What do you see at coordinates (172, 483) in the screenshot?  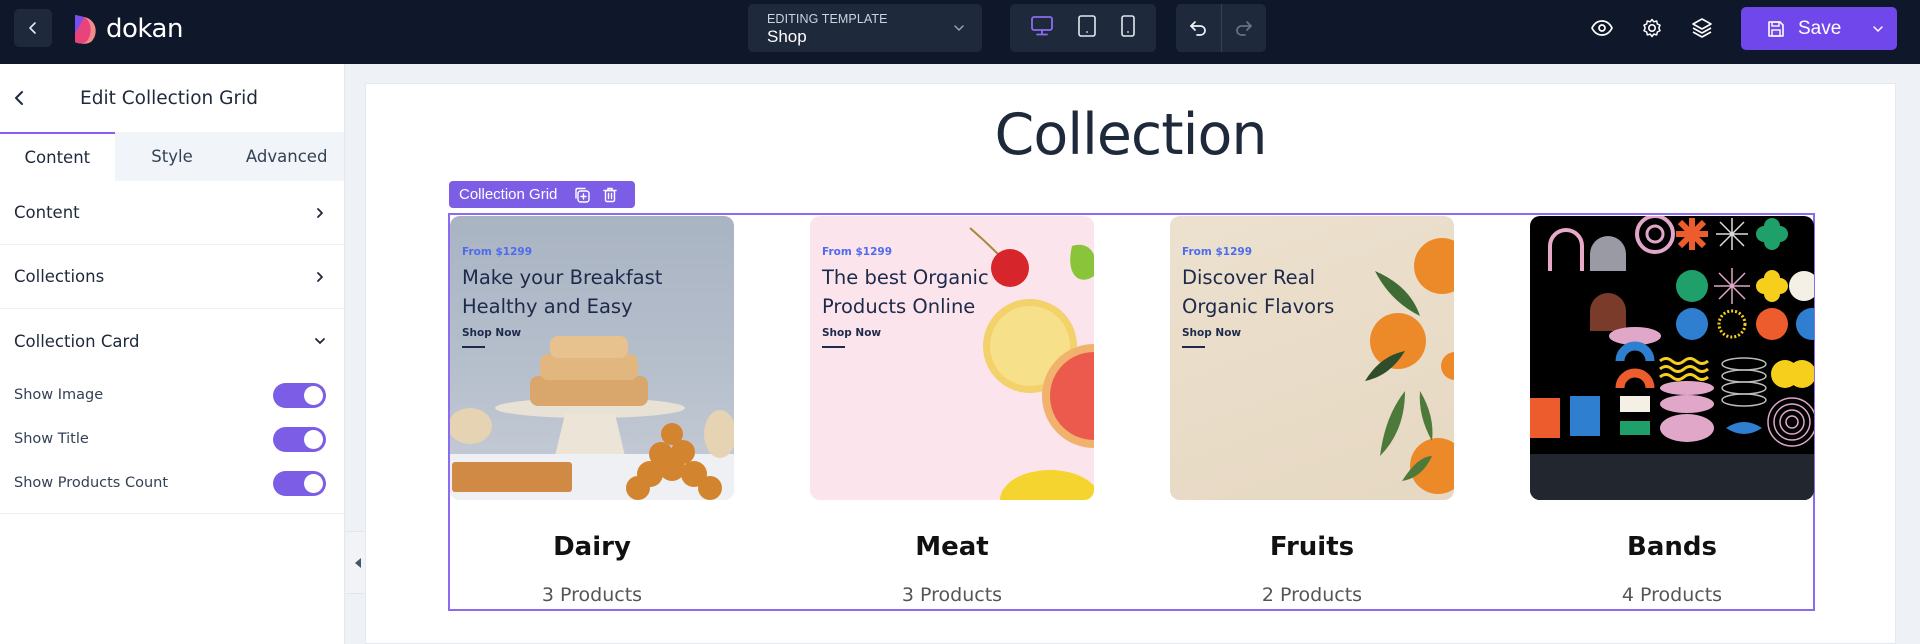 I see `toggle-row-show-products-count: Show Products Count` at bounding box center [172, 483].